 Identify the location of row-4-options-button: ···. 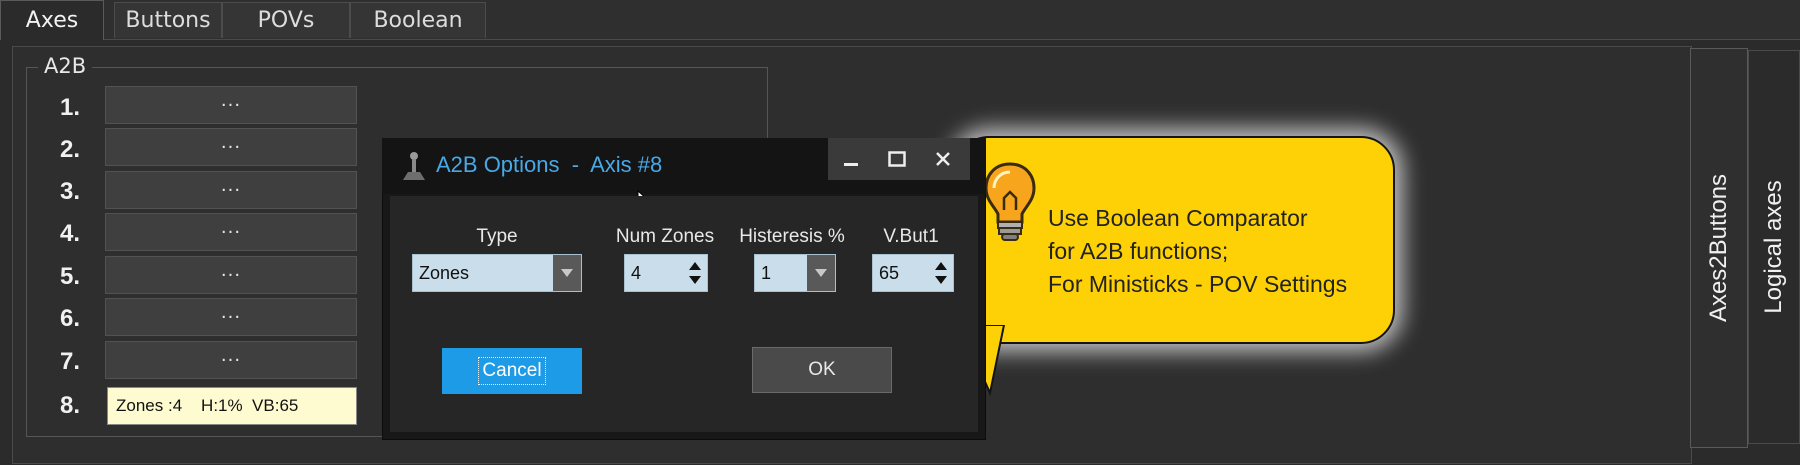
(231, 232).